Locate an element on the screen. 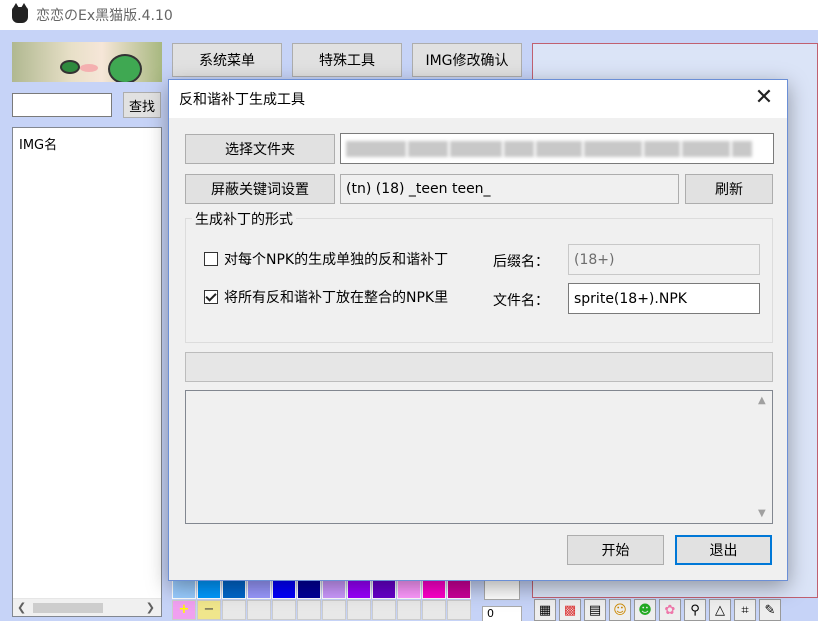 The width and height of the screenshot is (818, 621). option-merge-label: 将所有反和谐补丁放在整合的NPK里 is located at coordinates (336, 298).